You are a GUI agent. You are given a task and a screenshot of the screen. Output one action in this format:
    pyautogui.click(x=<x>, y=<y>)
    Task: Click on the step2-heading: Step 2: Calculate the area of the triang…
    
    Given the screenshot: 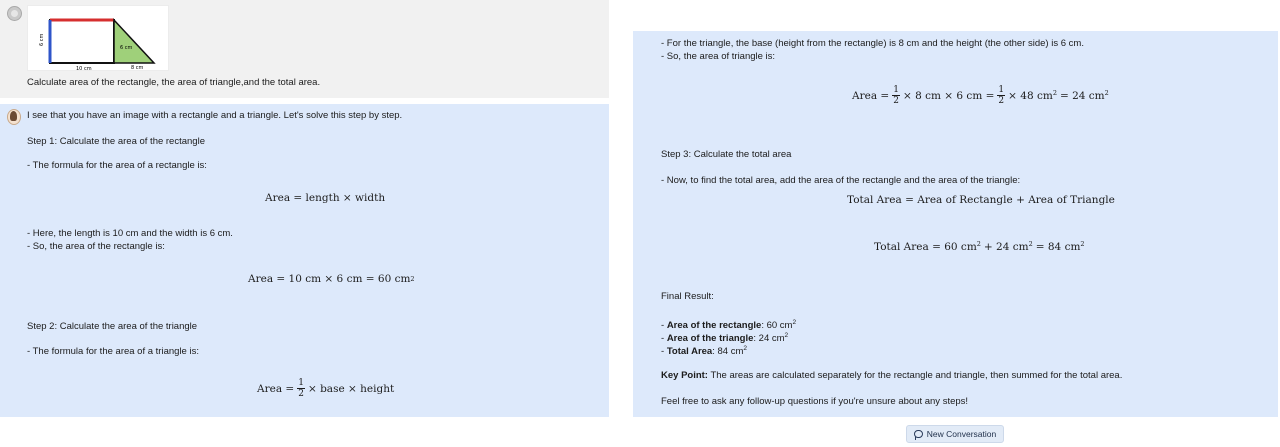 What is the action you would take?
    pyautogui.click(x=112, y=326)
    